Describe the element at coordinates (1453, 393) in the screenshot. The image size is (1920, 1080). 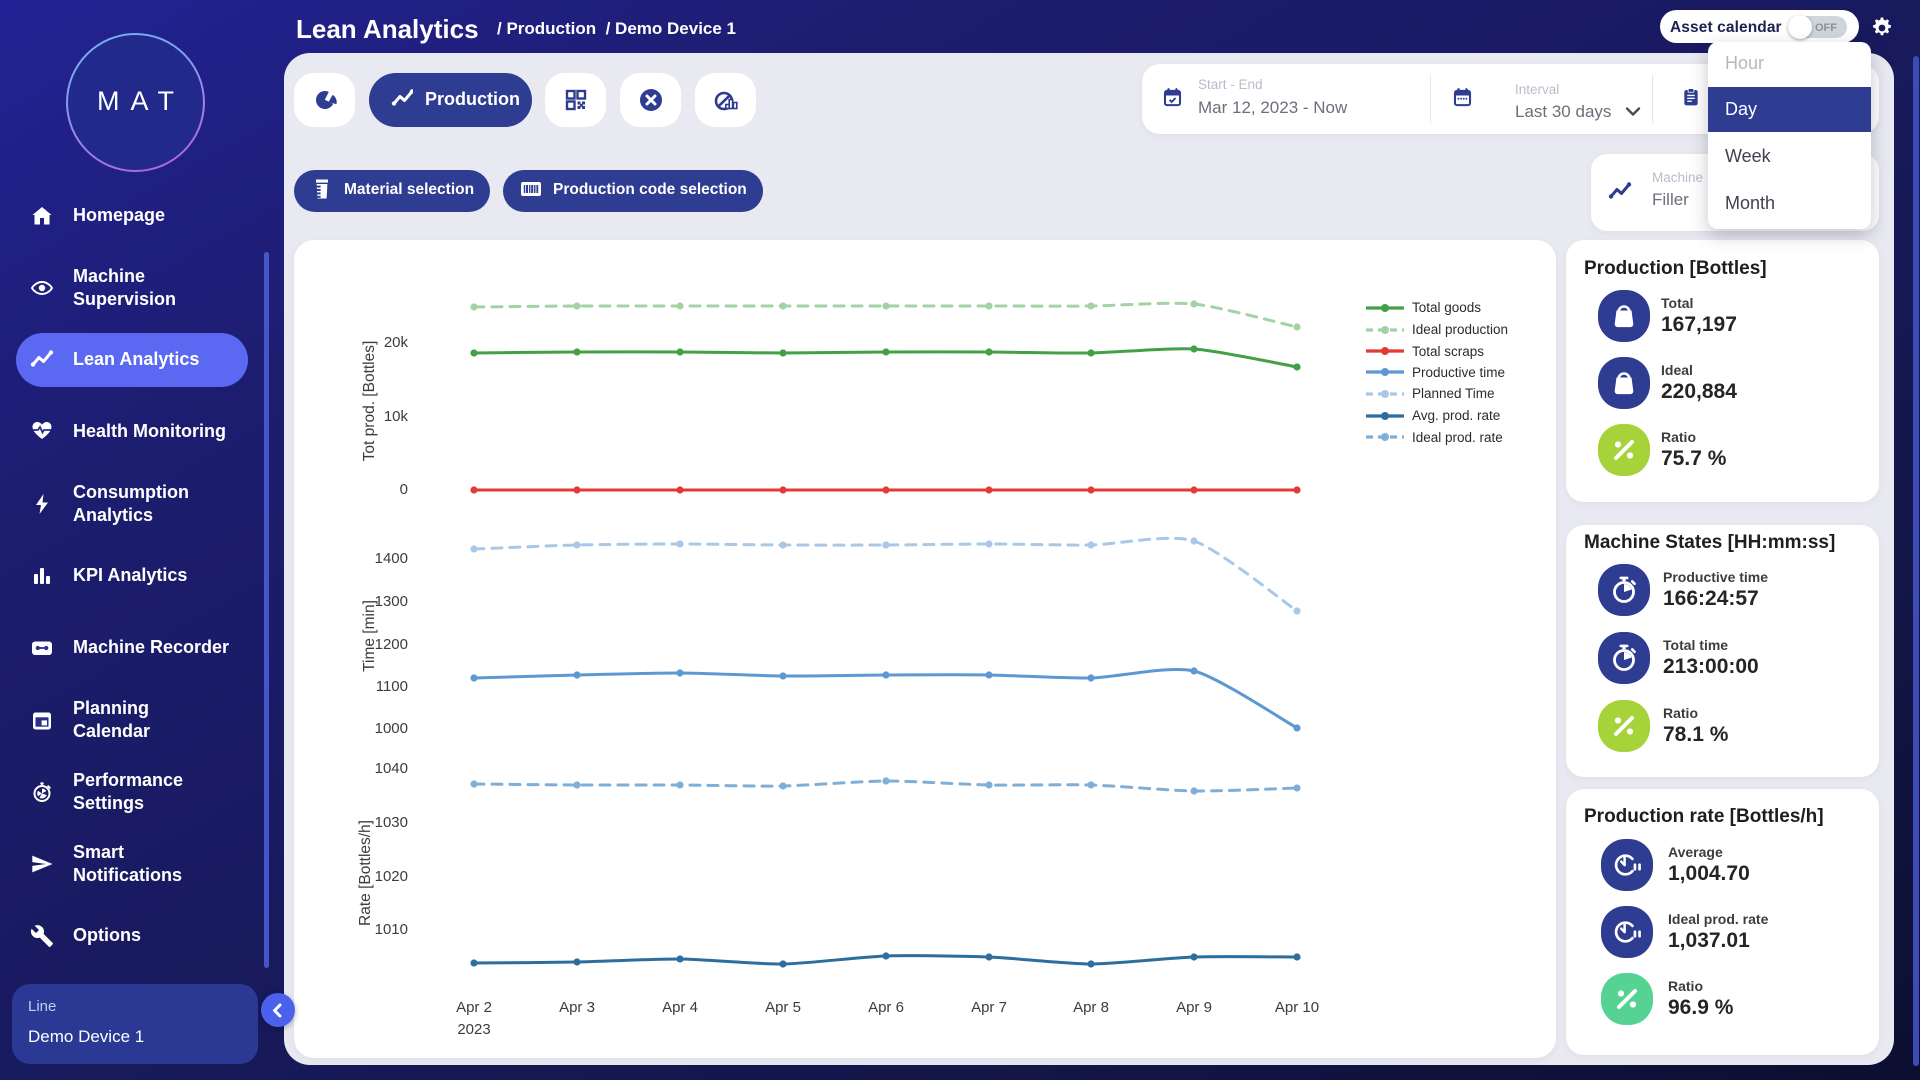
I see `svg-text: Planned Time` at that location.